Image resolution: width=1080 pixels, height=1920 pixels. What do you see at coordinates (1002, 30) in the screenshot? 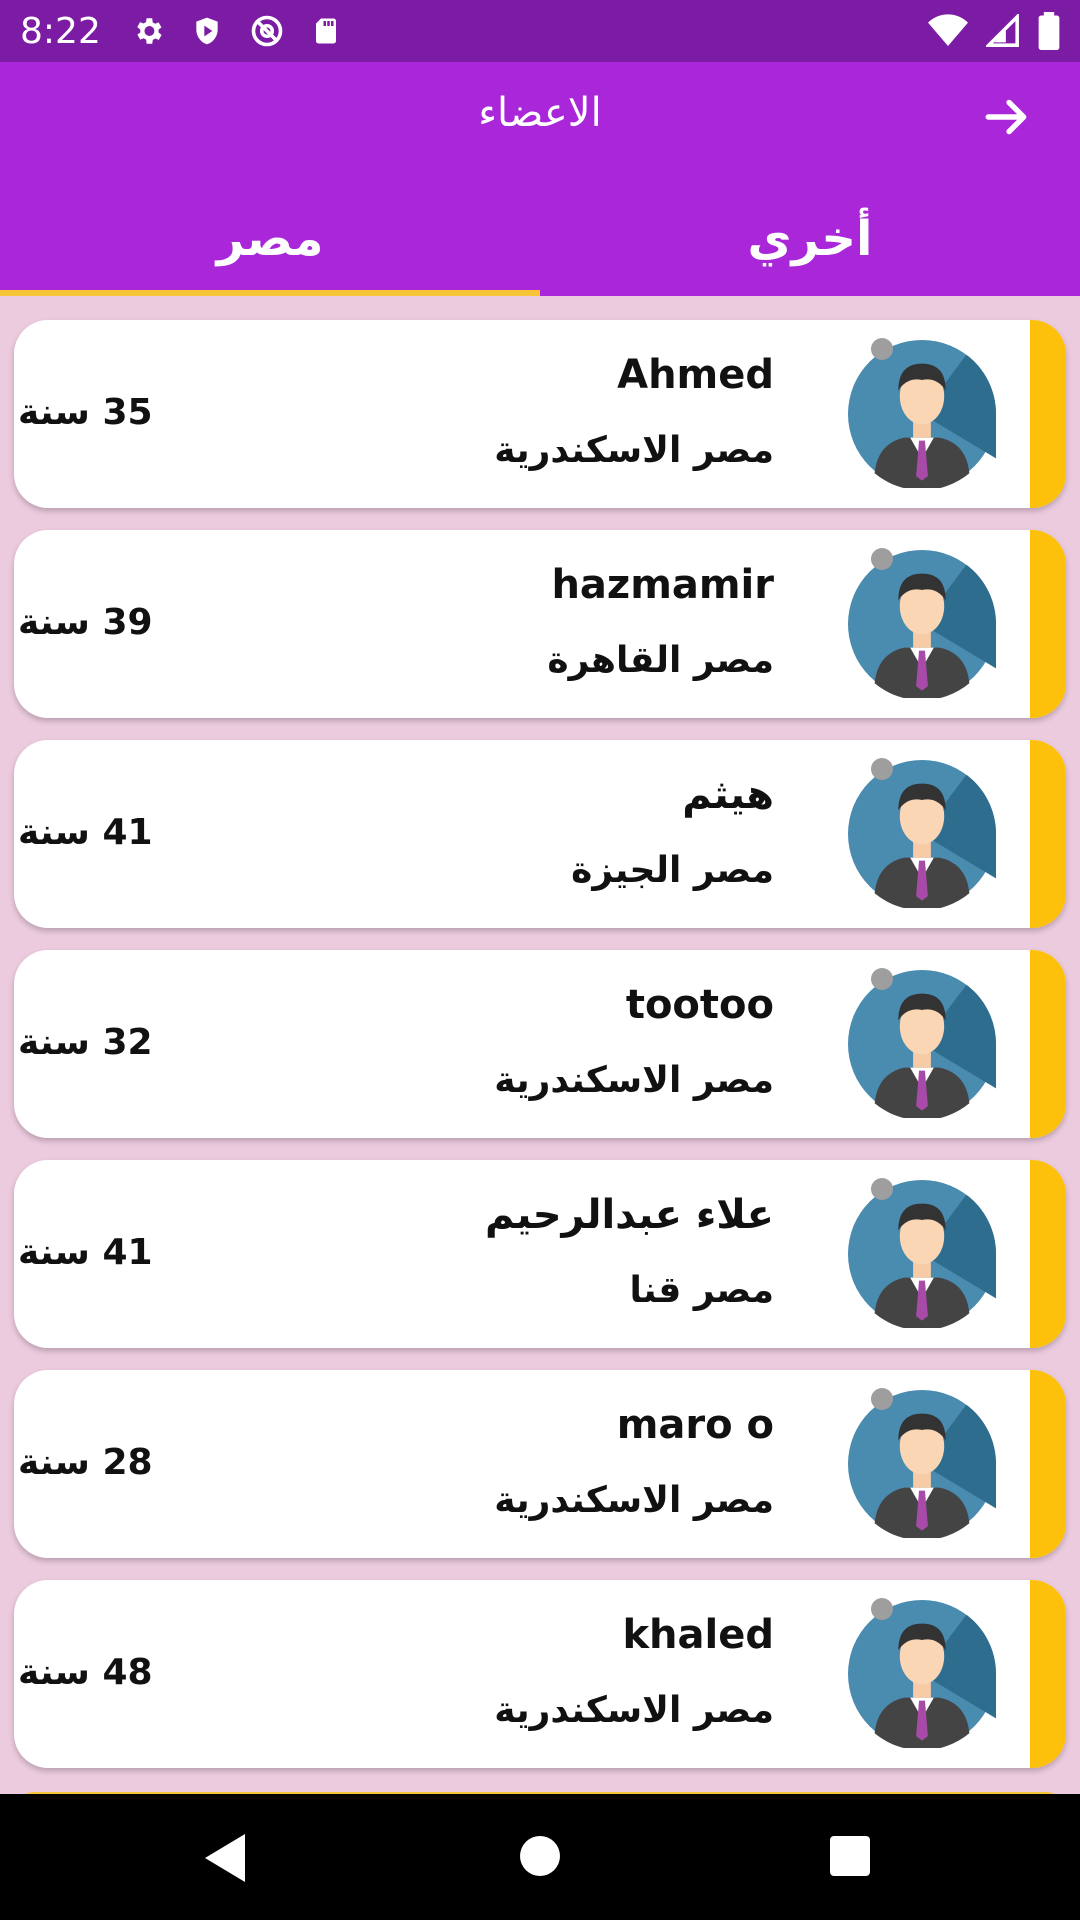
I see `signal-icon` at bounding box center [1002, 30].